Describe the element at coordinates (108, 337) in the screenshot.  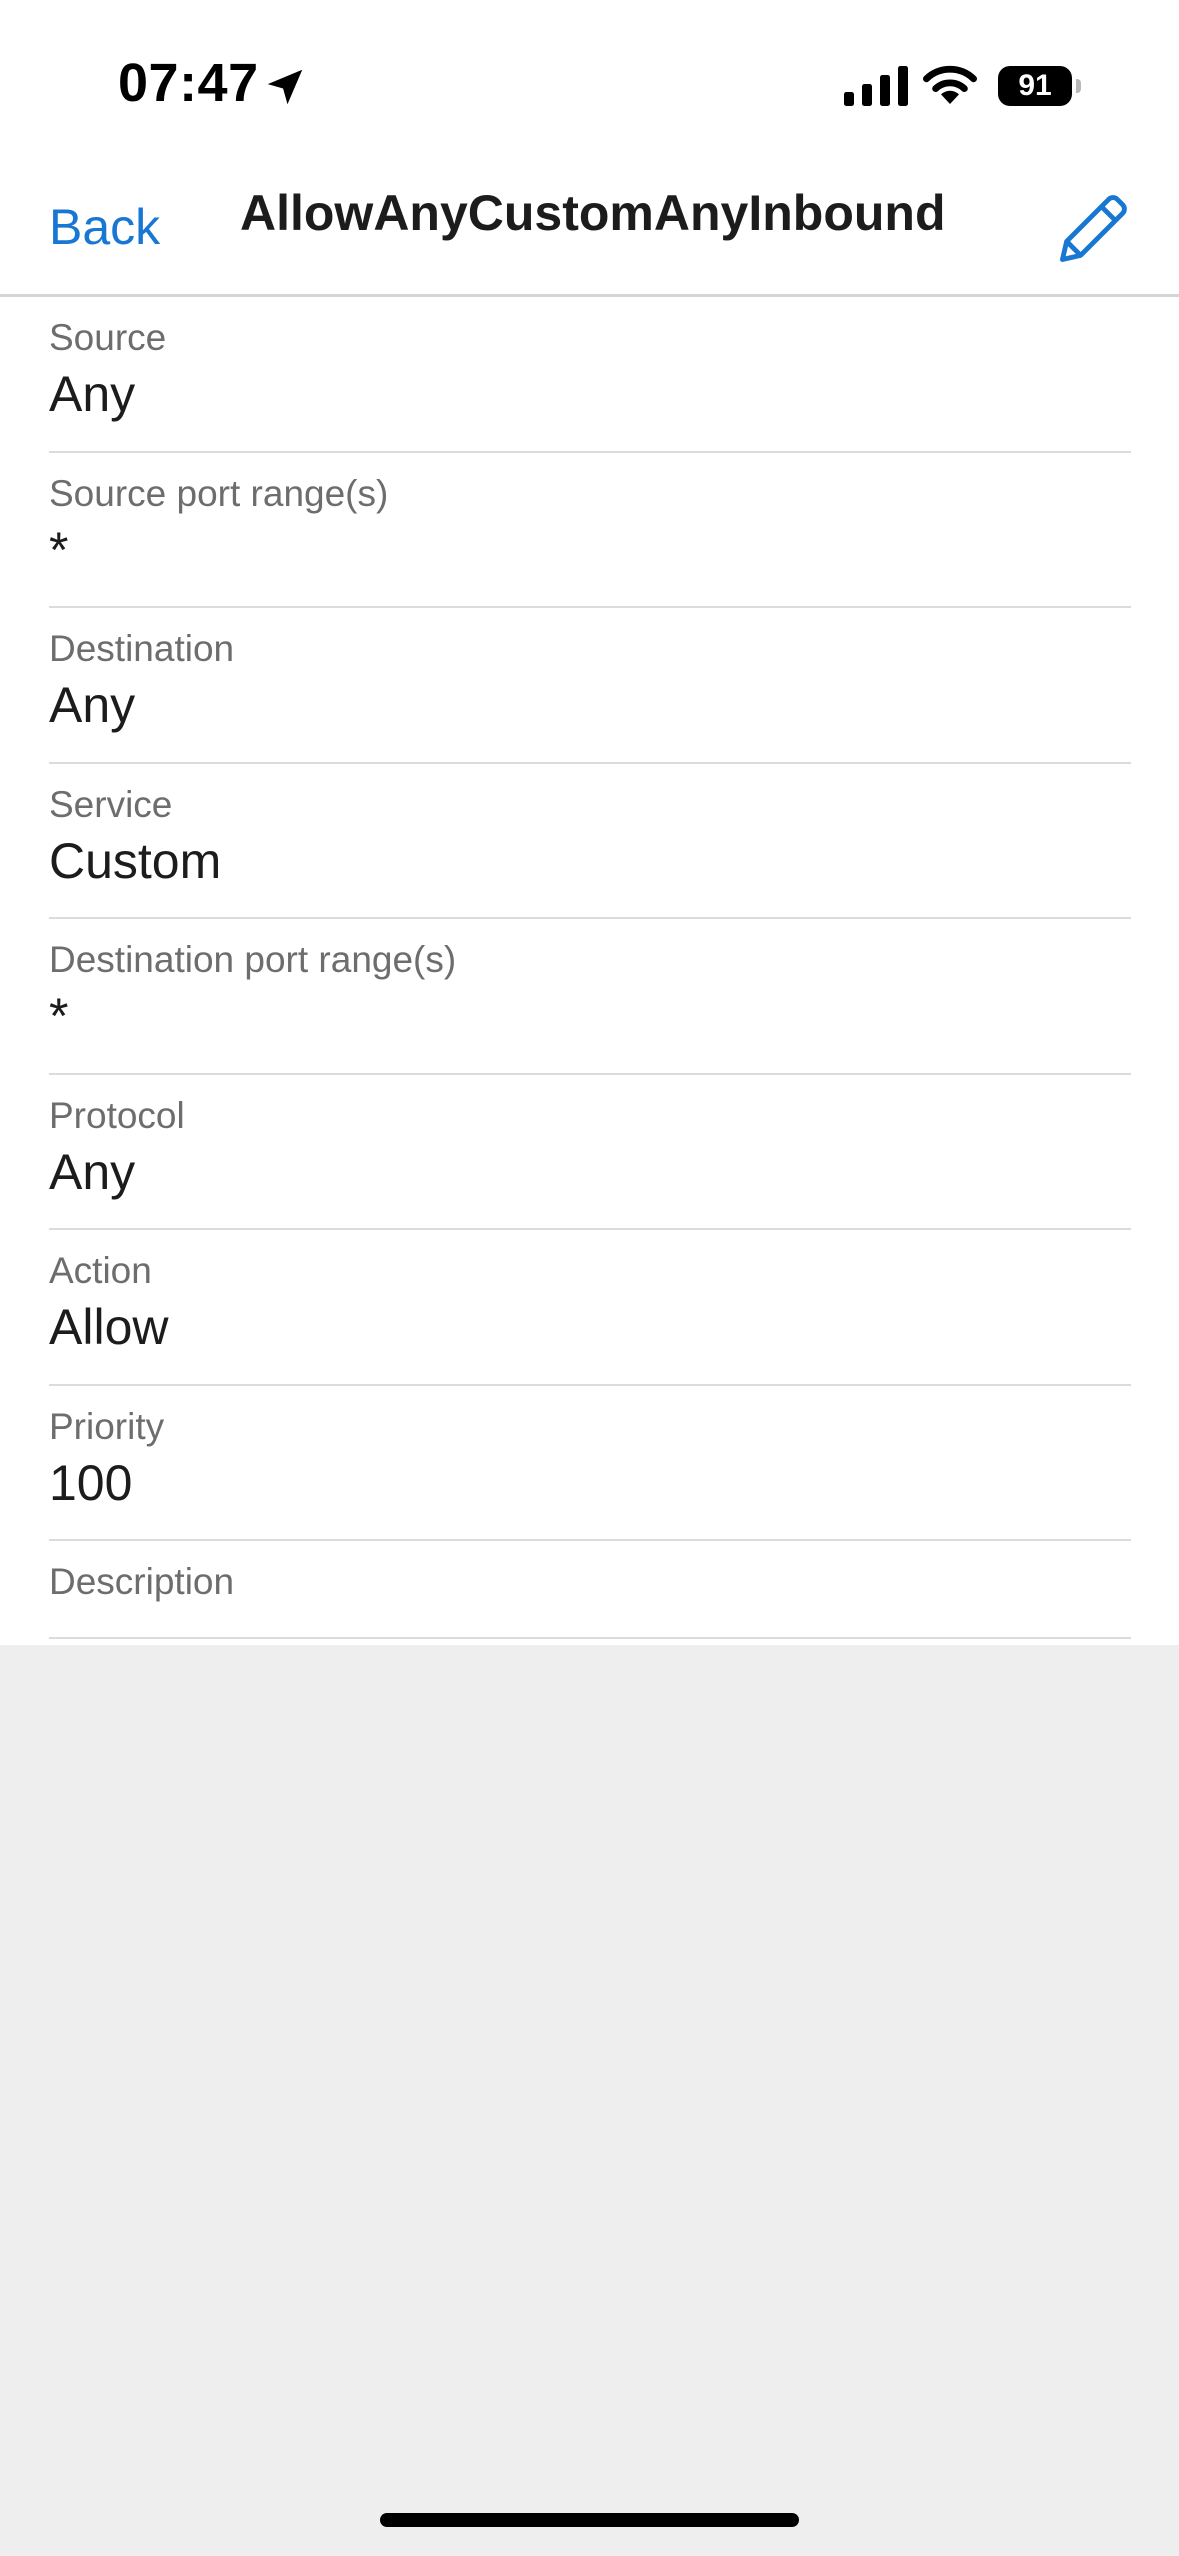
I see `field-label: Source` at that location.